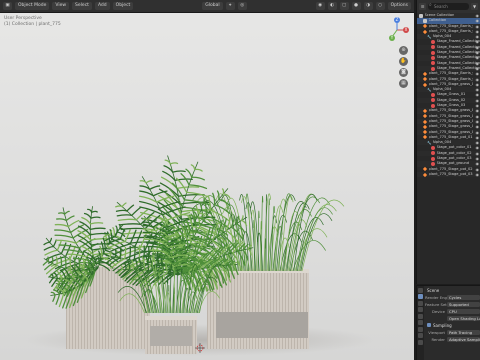 The image size is (480, 360). I want to click on zoom-icon: ⊕, so click(403, 50).